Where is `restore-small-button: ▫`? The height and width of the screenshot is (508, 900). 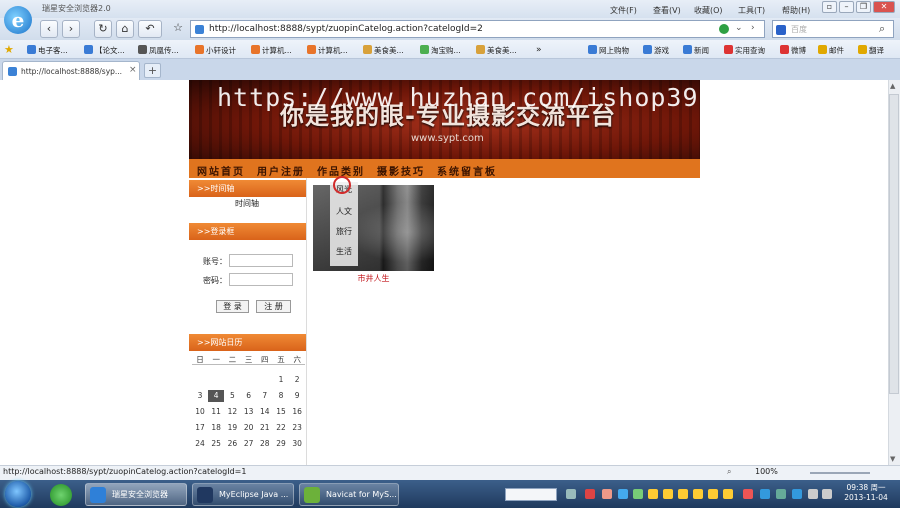
restore-small-button: ▫ is located at coordinates (829, 7).